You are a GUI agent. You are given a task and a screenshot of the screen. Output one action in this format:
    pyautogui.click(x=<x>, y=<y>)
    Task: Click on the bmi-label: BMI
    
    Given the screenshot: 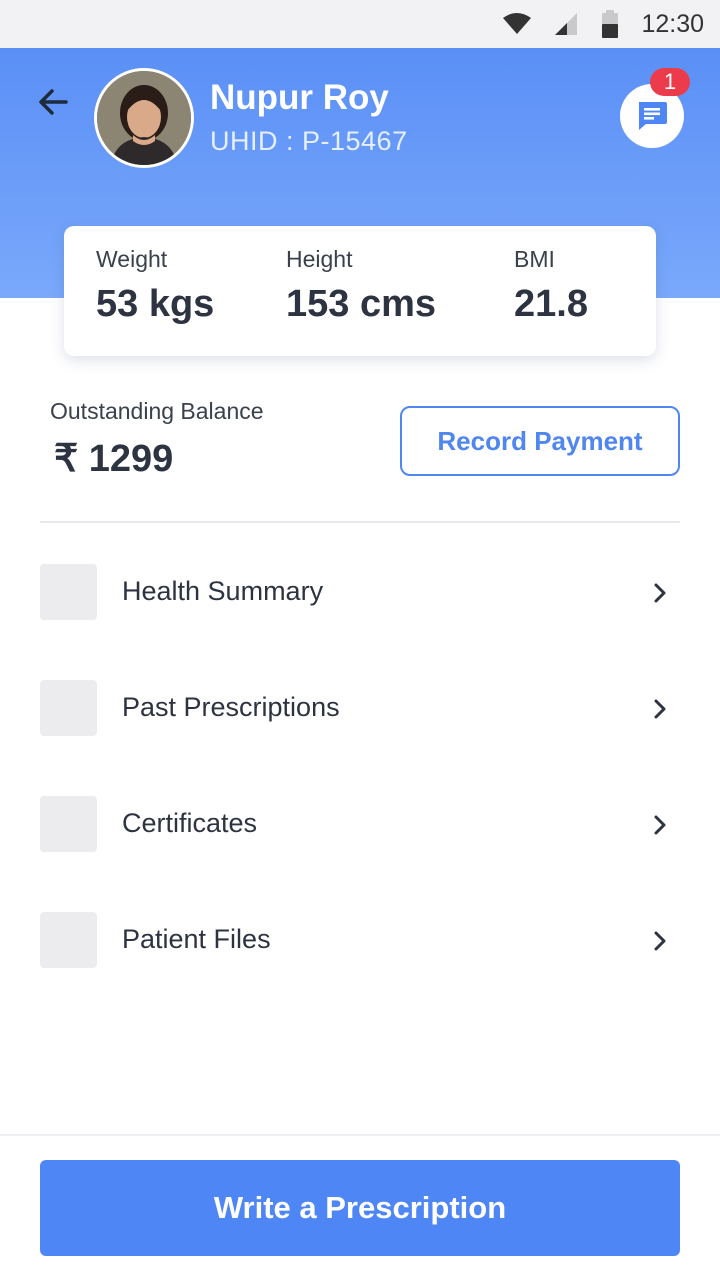 What is the action you would take?
    pyautogui.click(x=534, y=259)
    